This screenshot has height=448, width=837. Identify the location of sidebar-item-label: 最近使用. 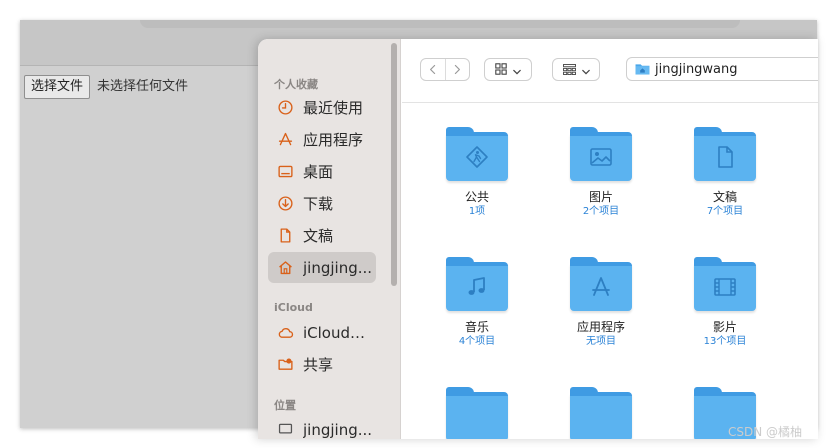
(333, 108).